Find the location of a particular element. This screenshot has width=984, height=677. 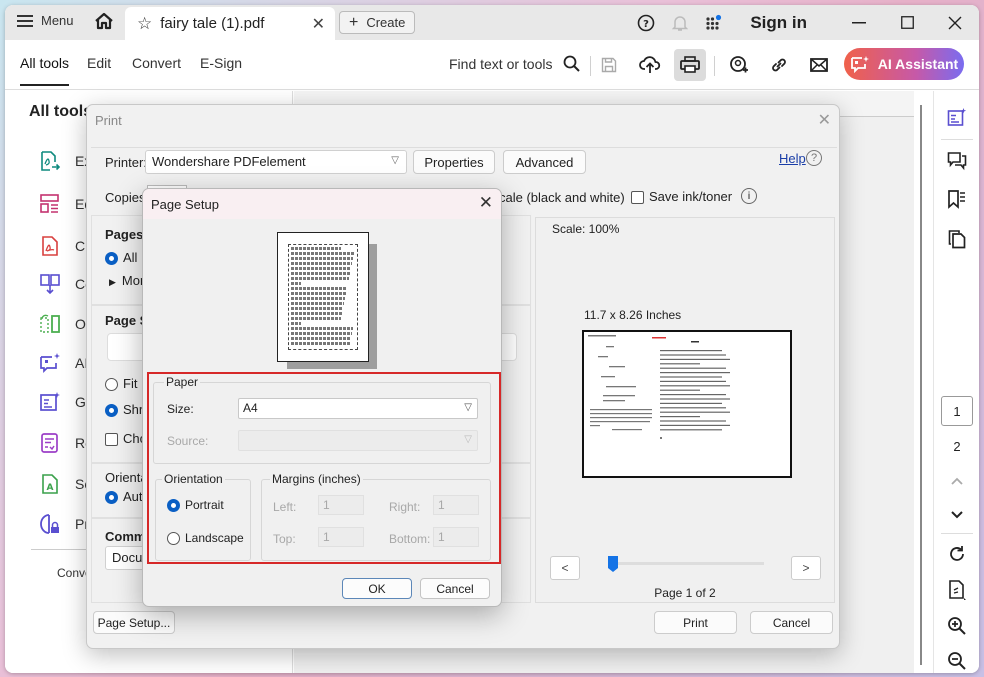

advanced-button: Advanced is located at coordinates (544, 162).